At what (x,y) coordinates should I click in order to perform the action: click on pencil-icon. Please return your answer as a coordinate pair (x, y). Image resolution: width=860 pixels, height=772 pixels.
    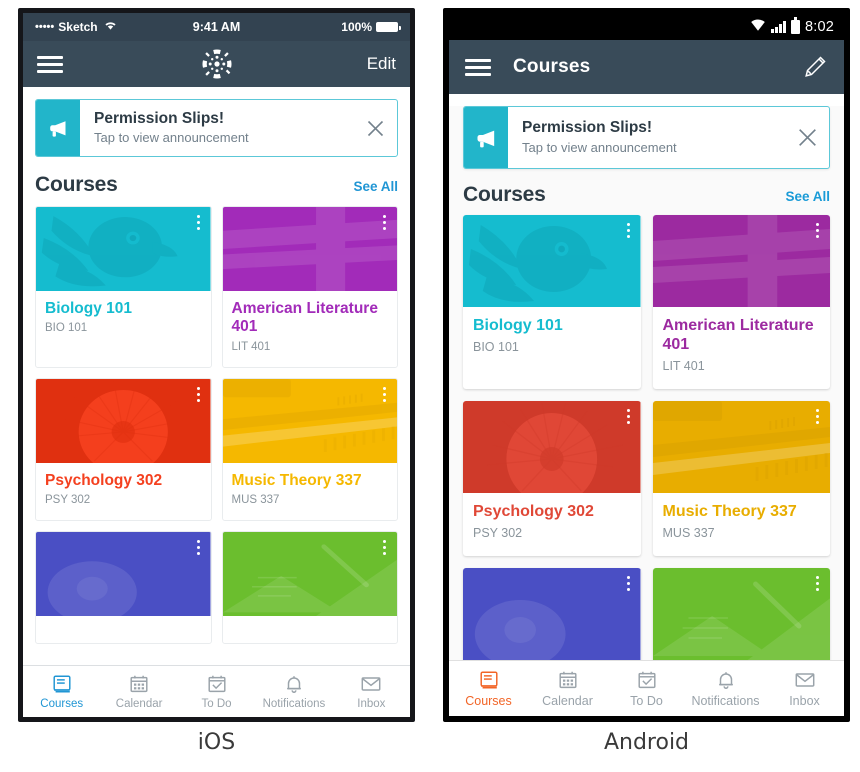
    Looking at the image, I should click on (815, 67).